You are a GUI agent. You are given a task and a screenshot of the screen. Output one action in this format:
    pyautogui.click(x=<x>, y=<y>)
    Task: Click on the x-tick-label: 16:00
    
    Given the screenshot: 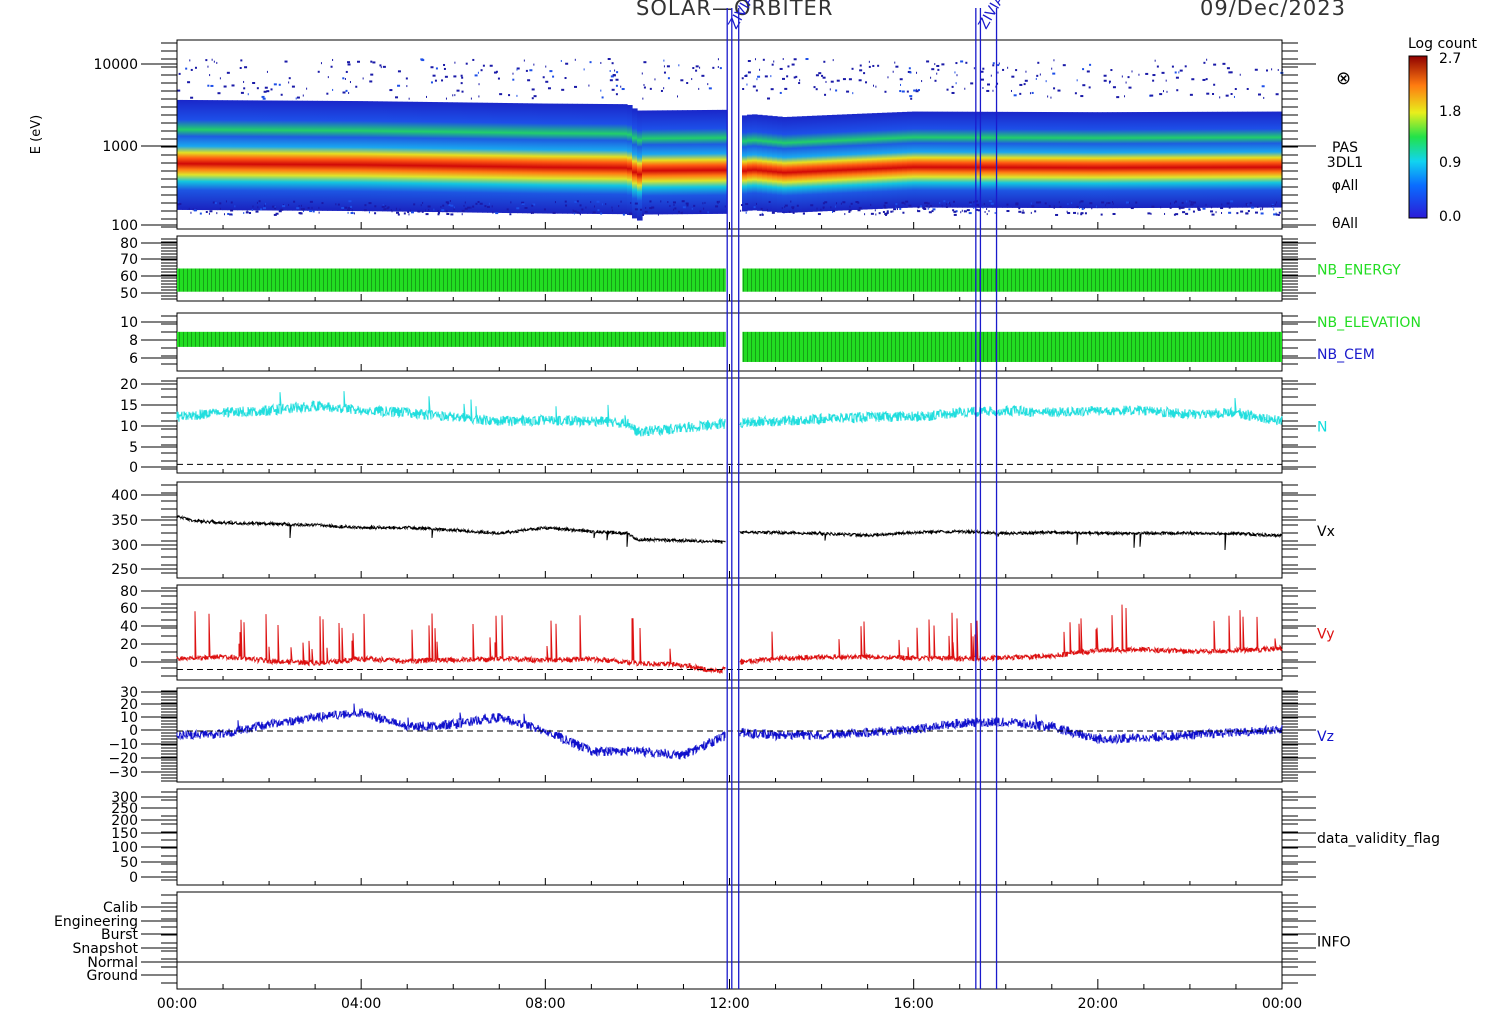 What is the action you would take?
    pyautogui.click(x=913, y=1004)
    